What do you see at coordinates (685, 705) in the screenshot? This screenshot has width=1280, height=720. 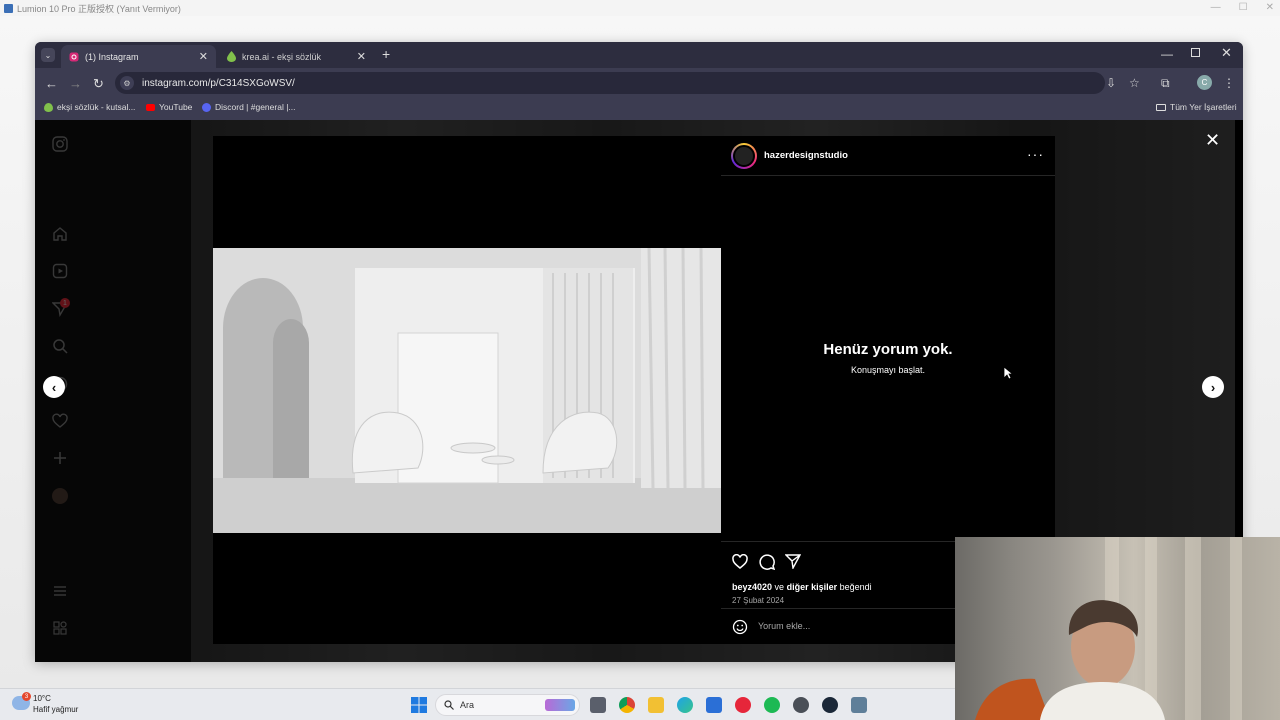 I see `edge-icon` at bounding box center [685, 705].